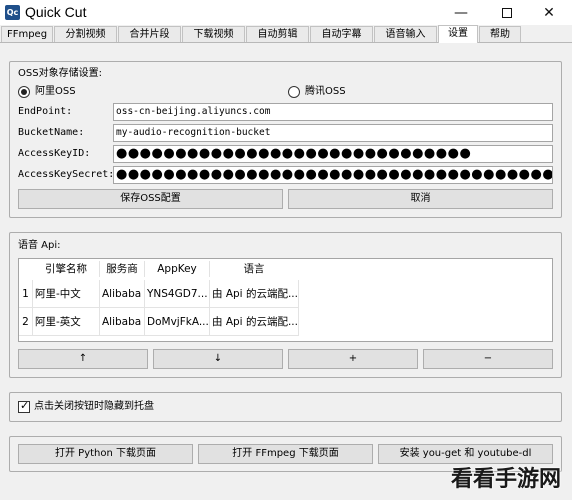 Image resolution: width=572 pixels, height=500 pixels. Describe the element at coordinates (488, 359) in the screenshot. I see `remove-api-button: −` at that location.